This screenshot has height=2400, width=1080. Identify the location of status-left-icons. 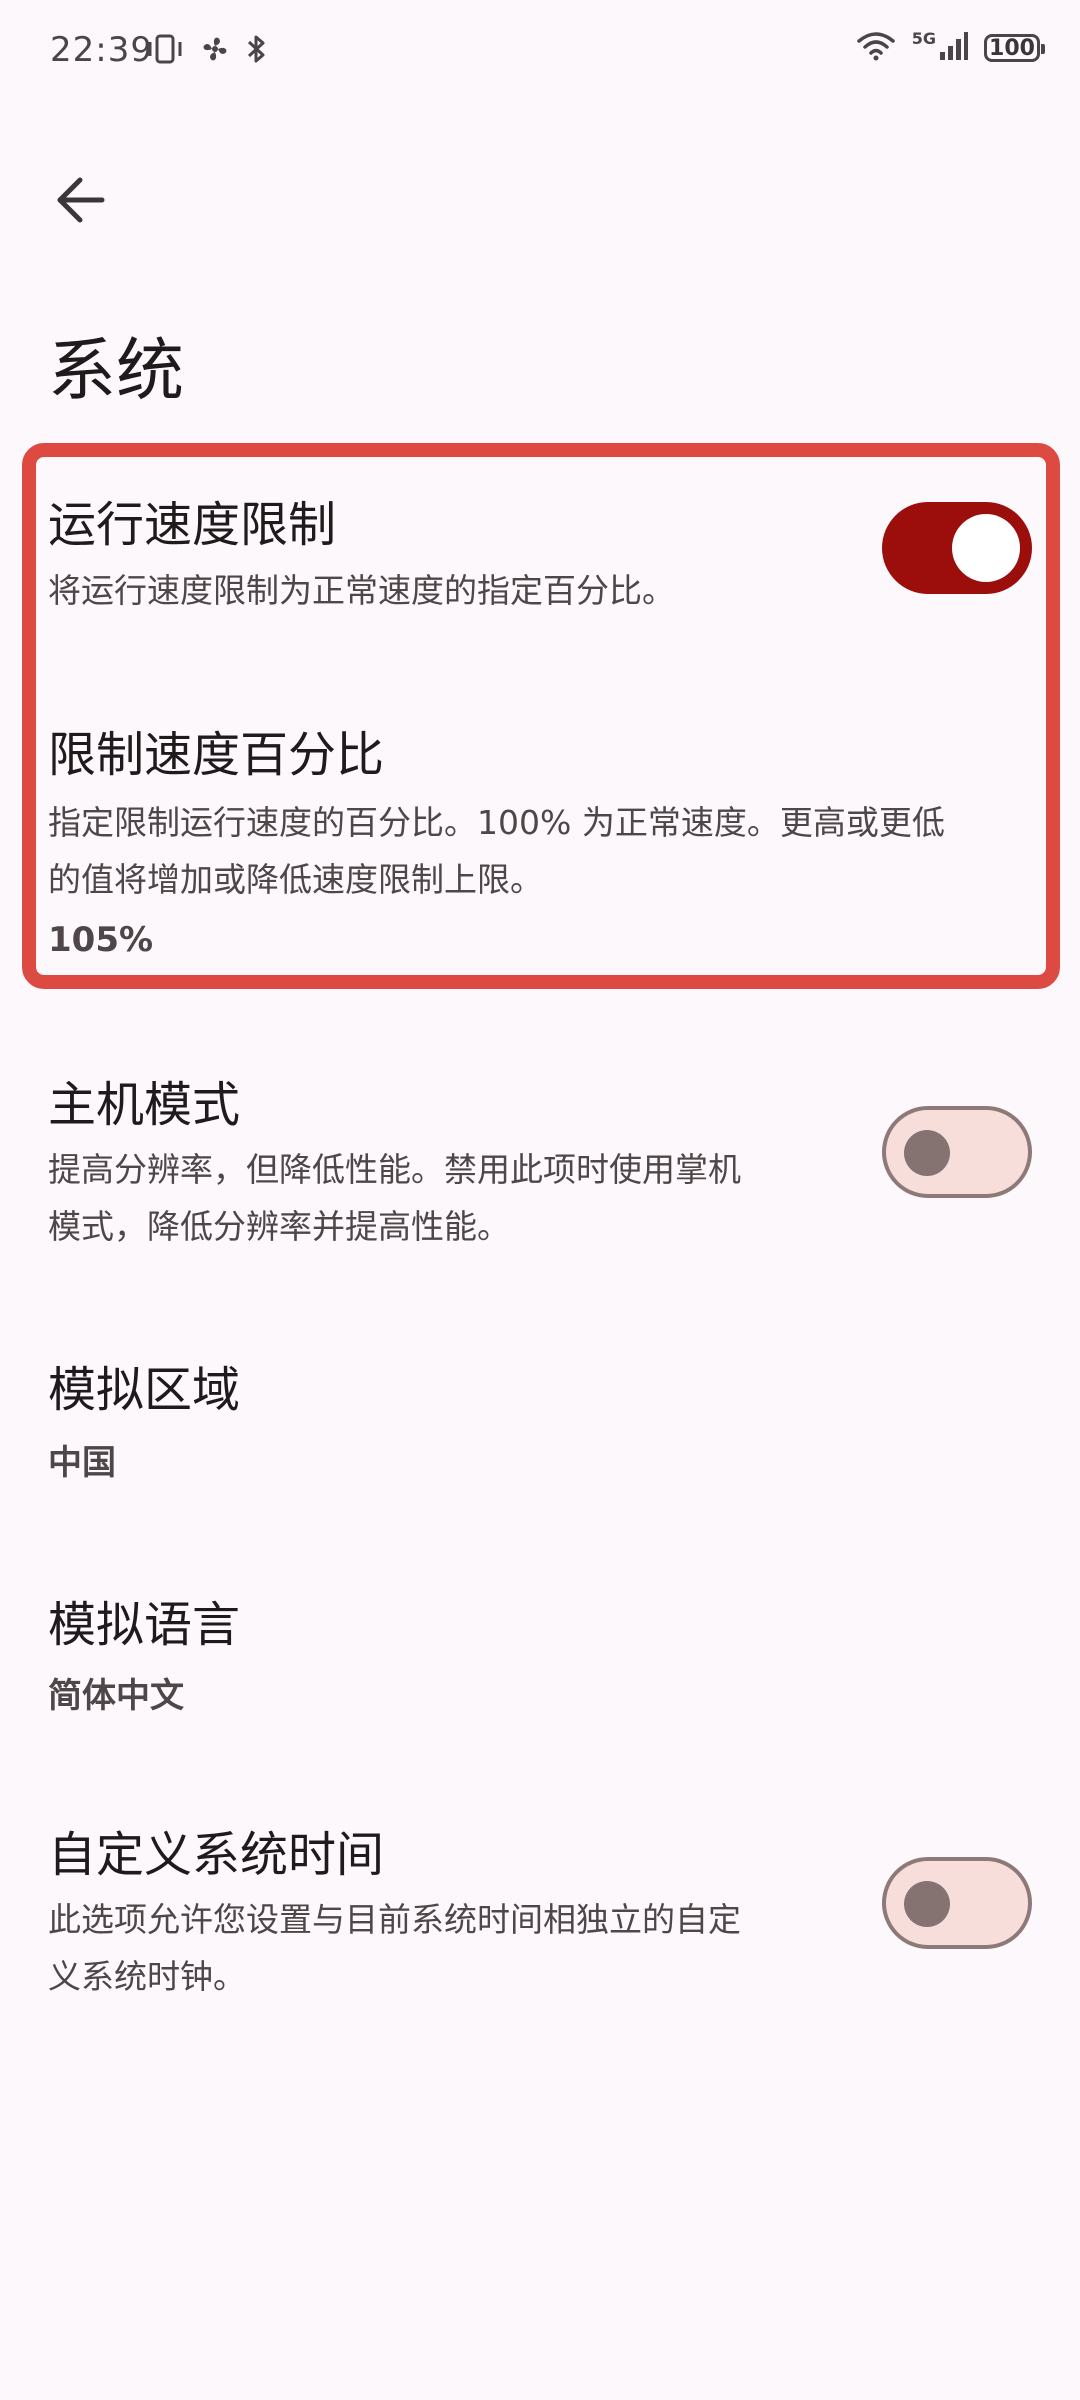
(207, 51).